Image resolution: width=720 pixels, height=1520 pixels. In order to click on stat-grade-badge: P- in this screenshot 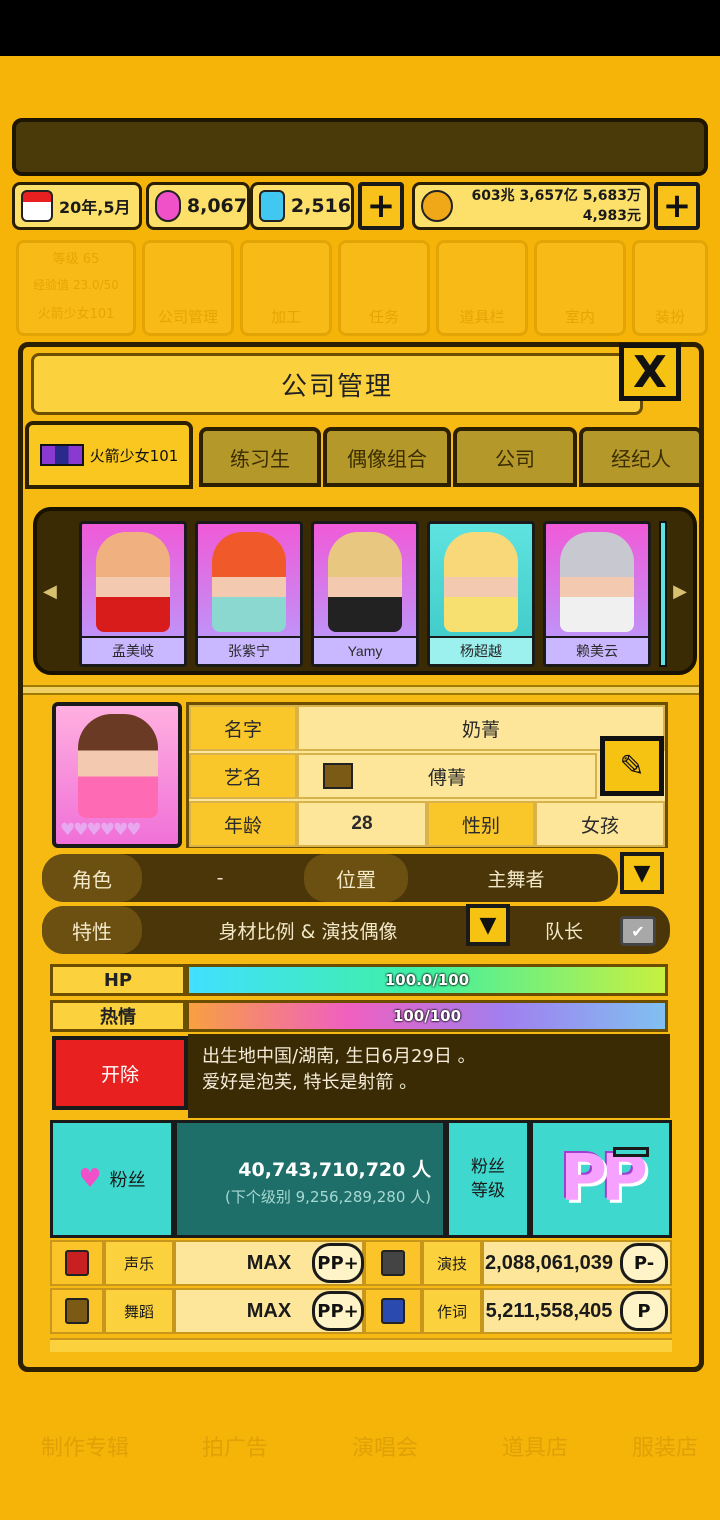, I will do `click(644, 1263)`.